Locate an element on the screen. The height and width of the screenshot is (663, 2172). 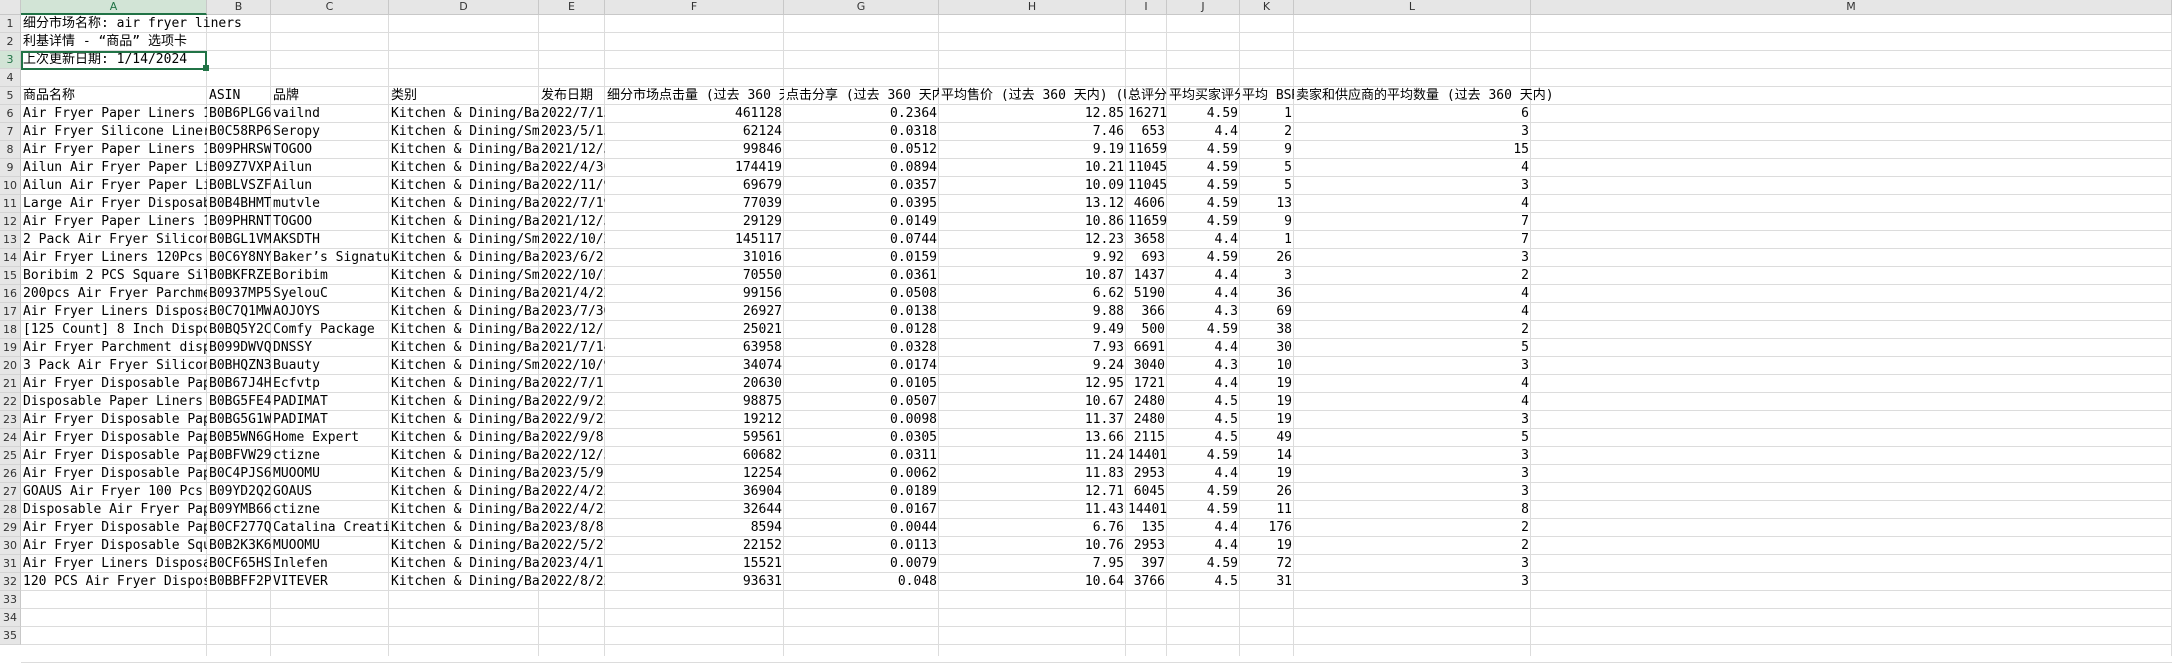
column-header-f: F is located at coordinates (694, 7).